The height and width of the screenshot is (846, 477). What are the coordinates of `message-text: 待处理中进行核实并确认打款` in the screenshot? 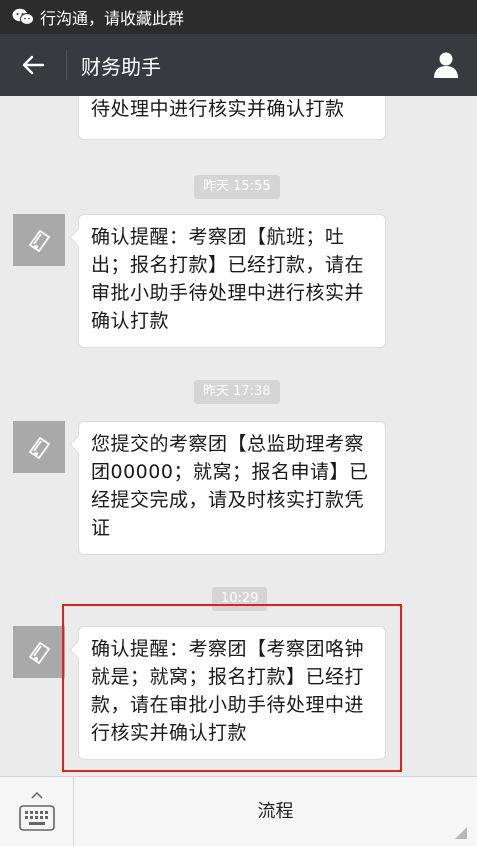 It's located at (218, 109).